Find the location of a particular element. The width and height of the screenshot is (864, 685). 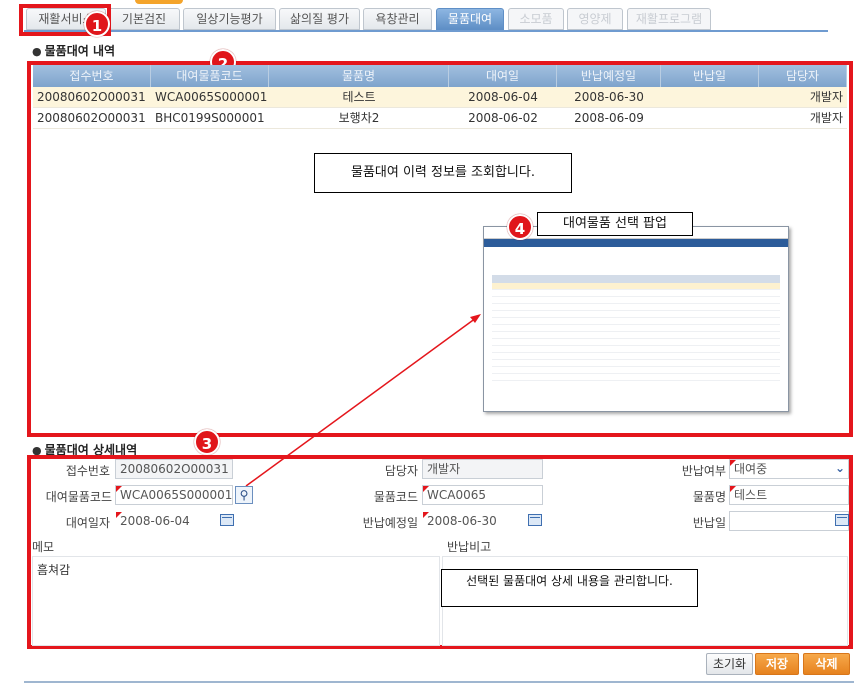

rental-list-title: ● 물품대여 내역 is located at coordinates (73, 50).